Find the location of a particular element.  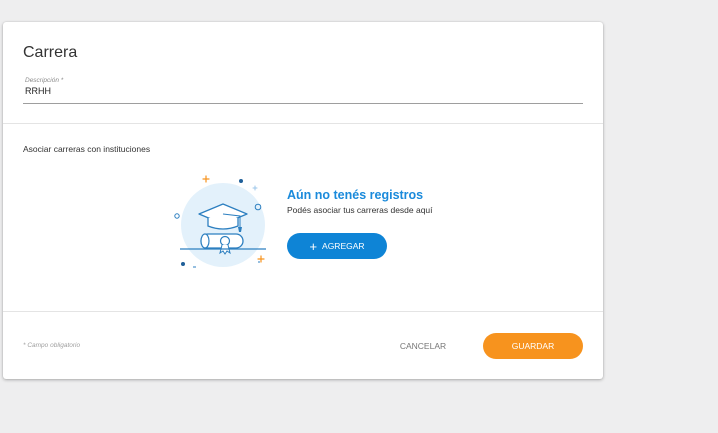

description-label: Descripción * is located at coordinates (44, 80).